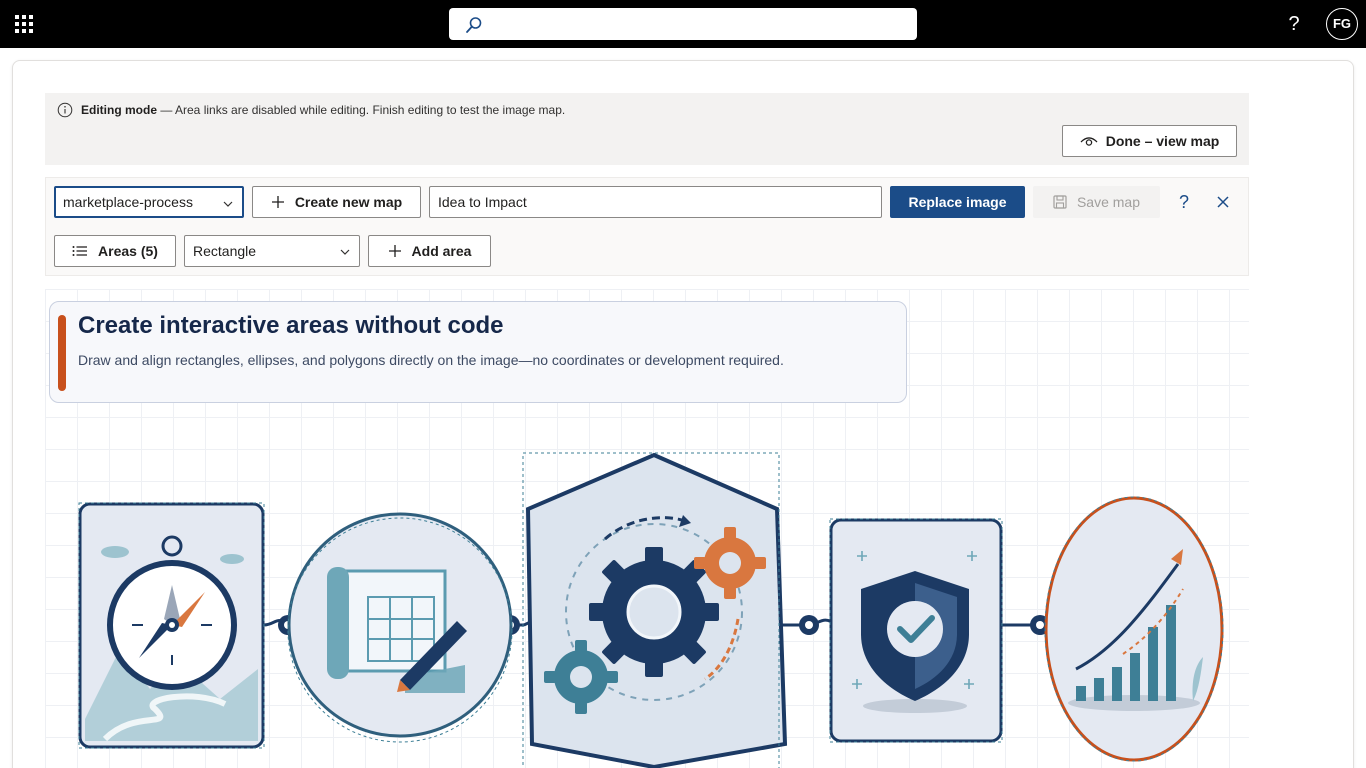 The width and height of the screenshot is (1366, 768). I want to click on top-bar: ? FG, so click(683, 24).